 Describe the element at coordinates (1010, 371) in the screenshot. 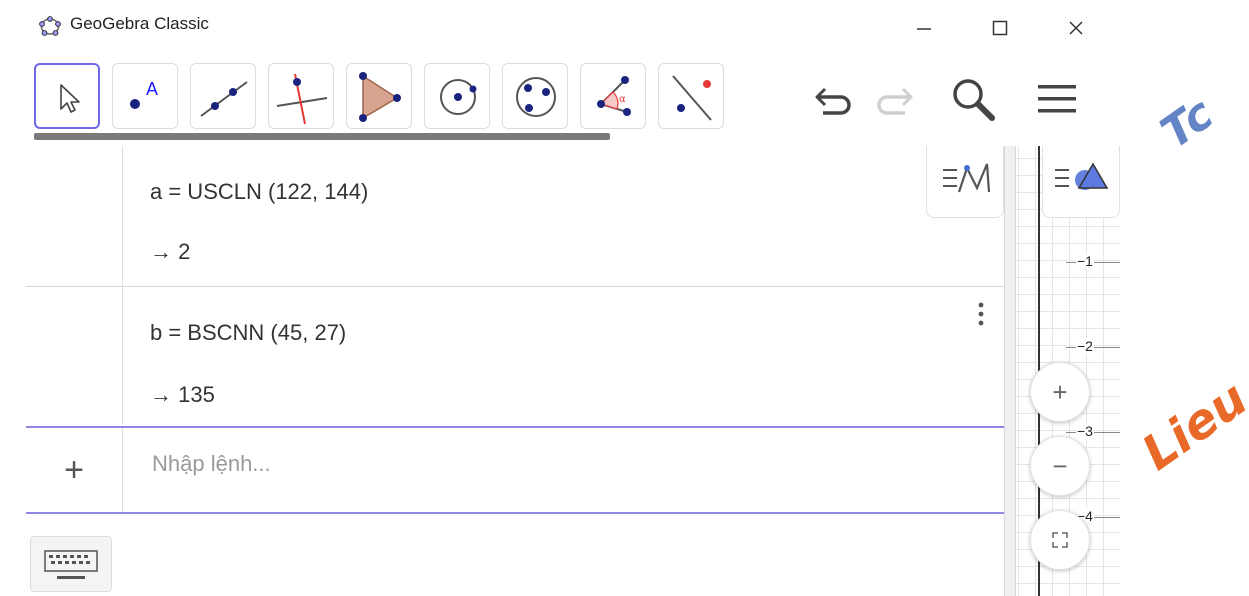

I see `view-divider` at that location.